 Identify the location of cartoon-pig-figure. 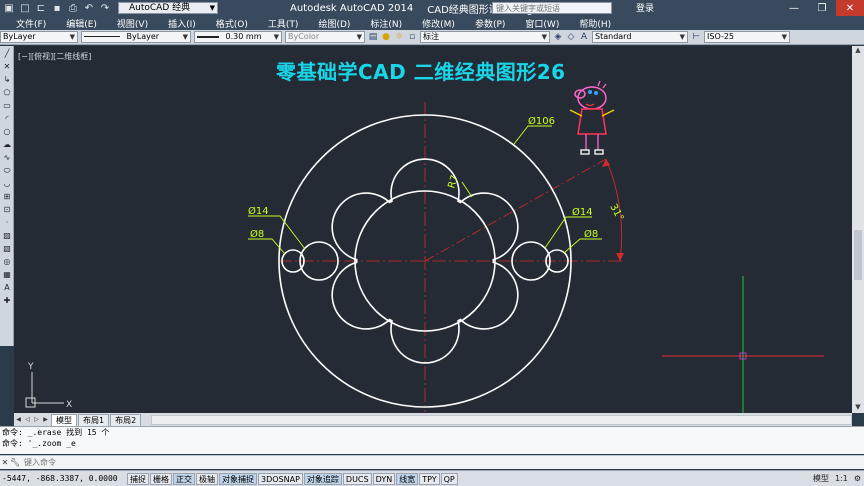
(592, 117).